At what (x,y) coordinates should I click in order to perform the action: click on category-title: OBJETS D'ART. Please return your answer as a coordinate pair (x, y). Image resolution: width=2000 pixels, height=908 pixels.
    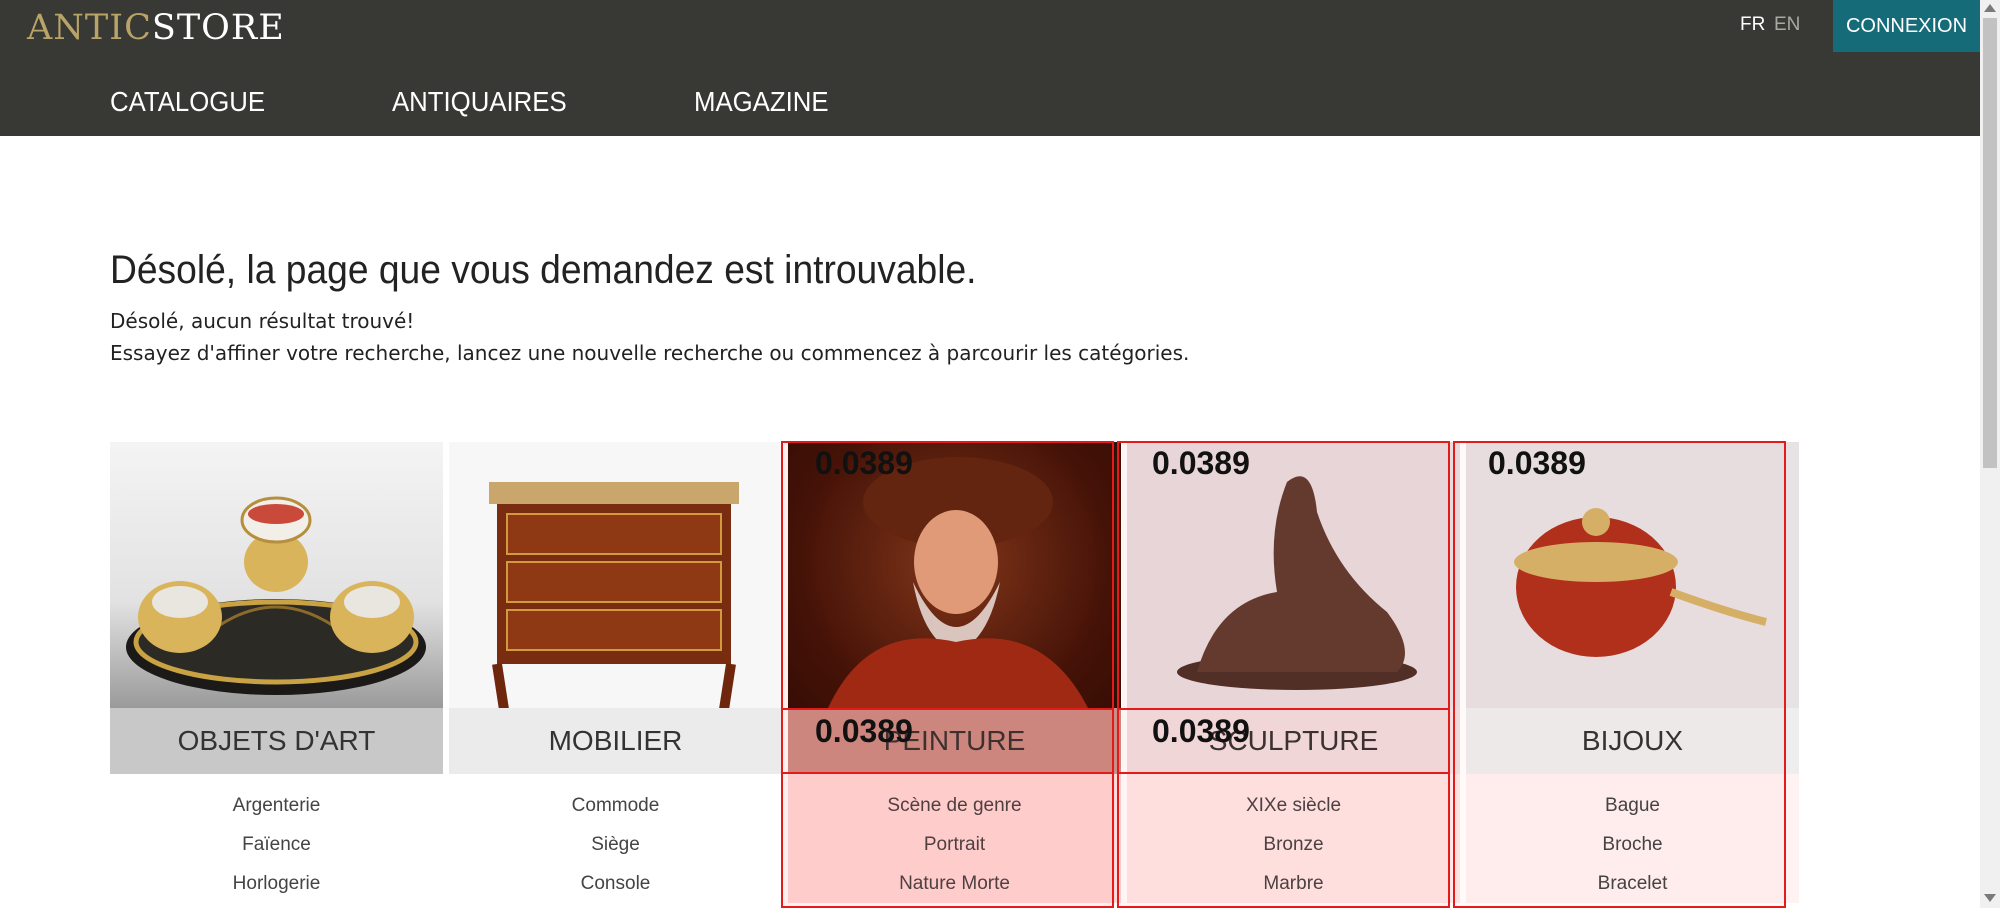
    Looking at the image, I should click on (276, 741).